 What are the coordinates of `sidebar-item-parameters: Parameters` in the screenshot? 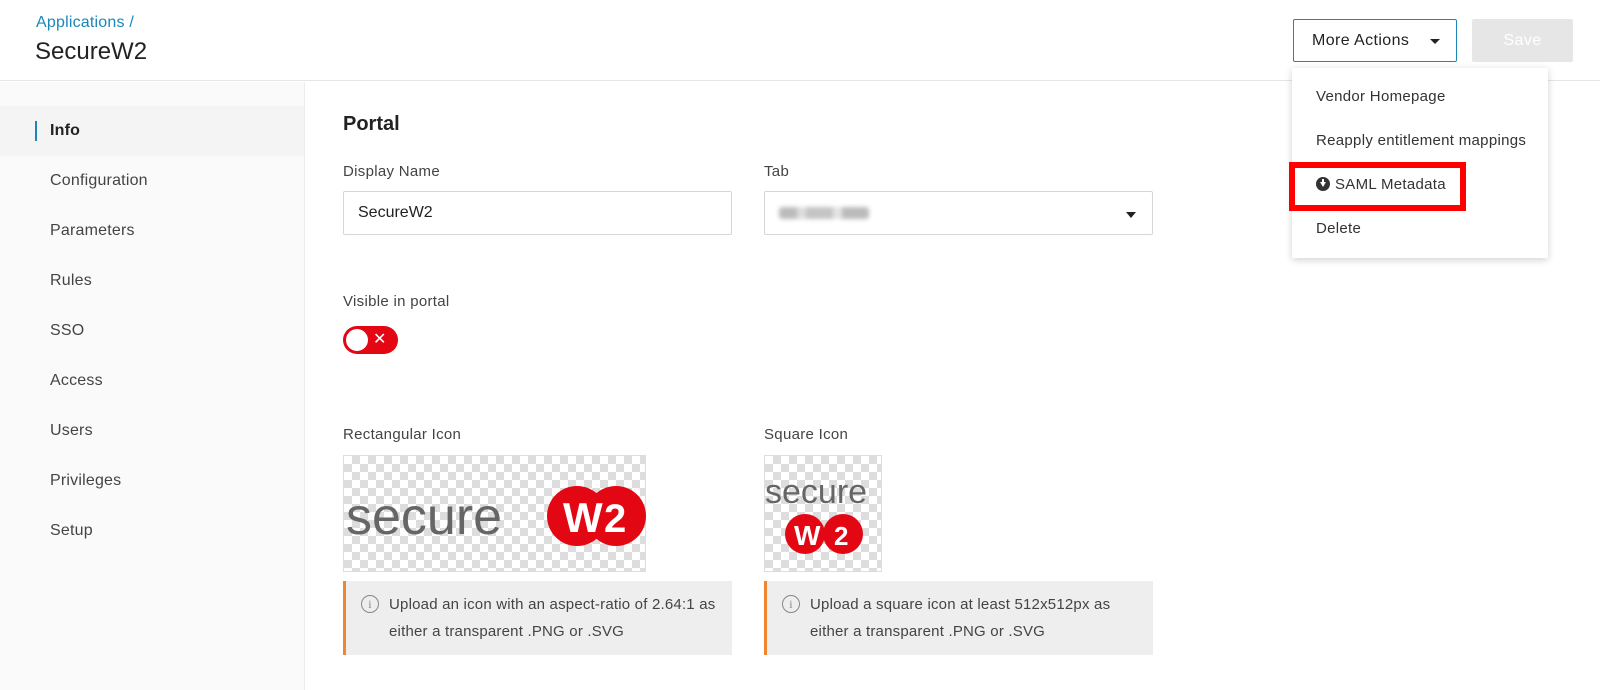 It's located at (152, 231).